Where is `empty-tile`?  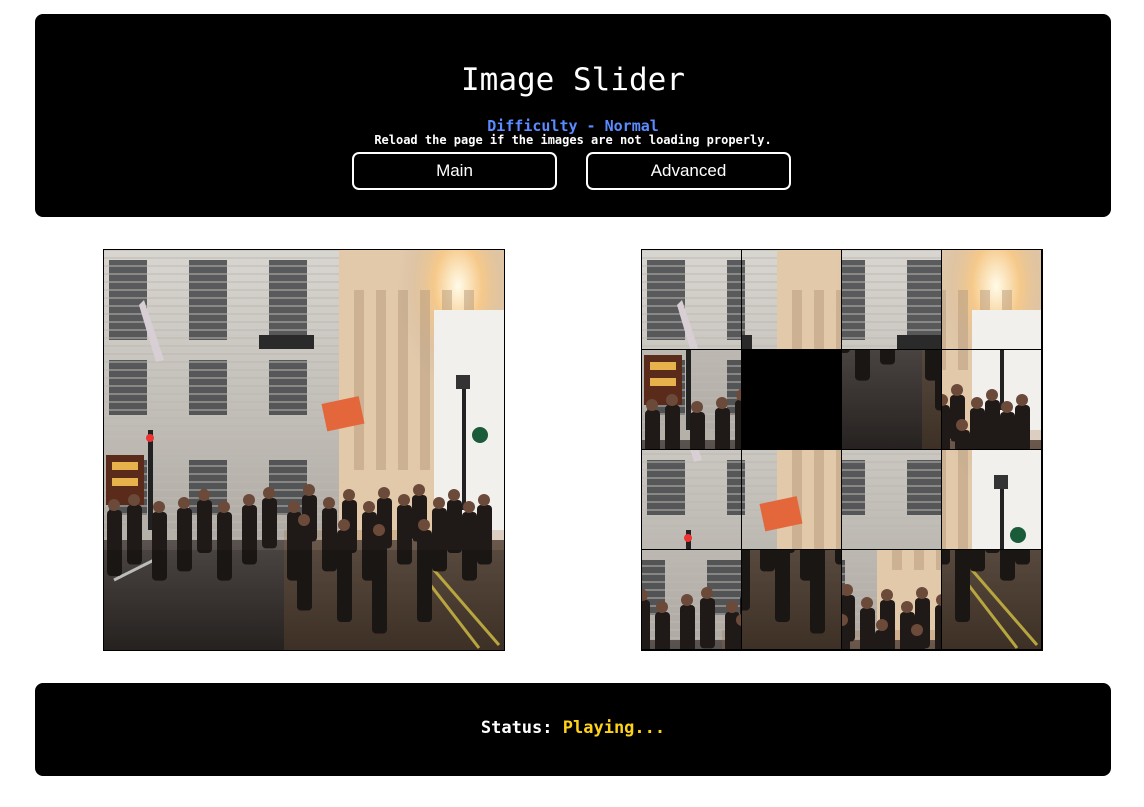
empty-tile is located at coordinates (791, 399).